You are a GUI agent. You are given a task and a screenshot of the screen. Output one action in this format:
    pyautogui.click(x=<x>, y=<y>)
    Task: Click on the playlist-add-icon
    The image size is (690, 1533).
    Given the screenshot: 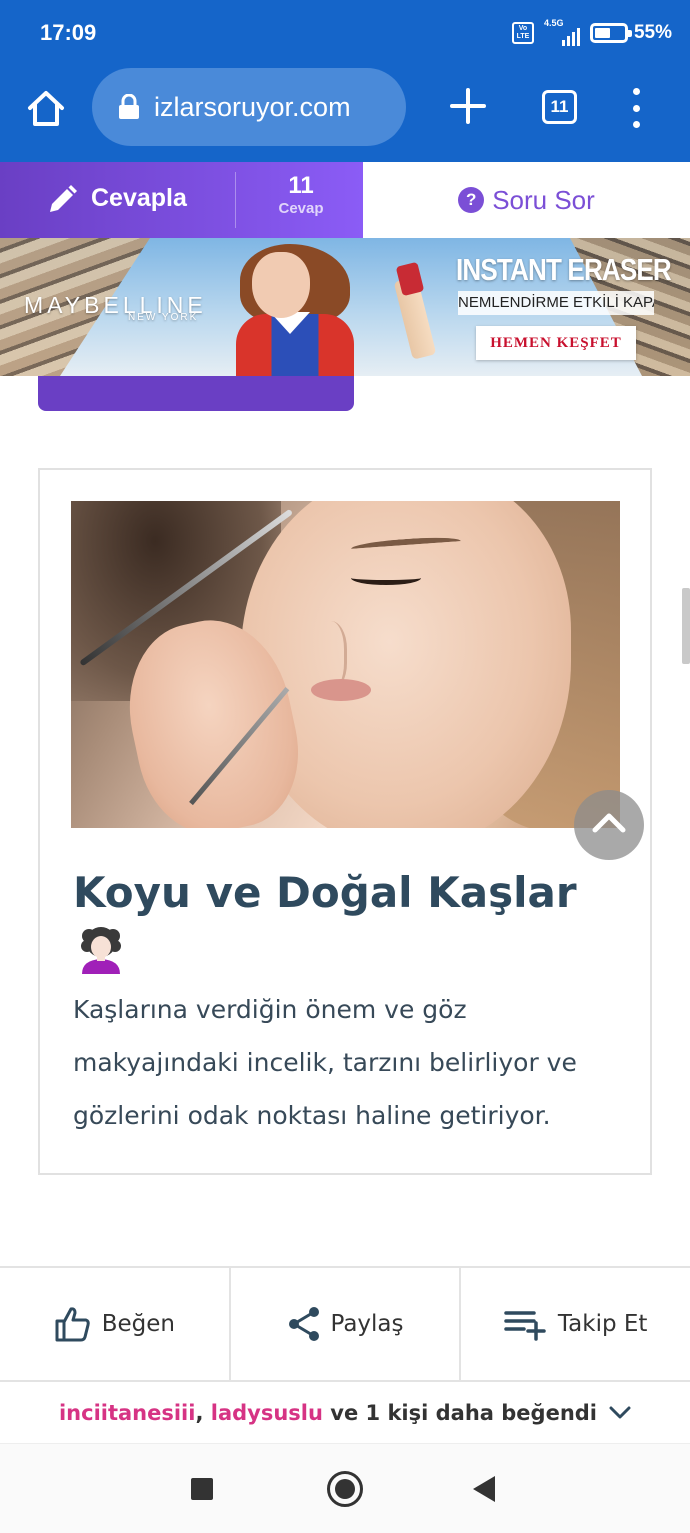 What is the action you would take?
    pyautogui.click(x=525, y=1326)
    